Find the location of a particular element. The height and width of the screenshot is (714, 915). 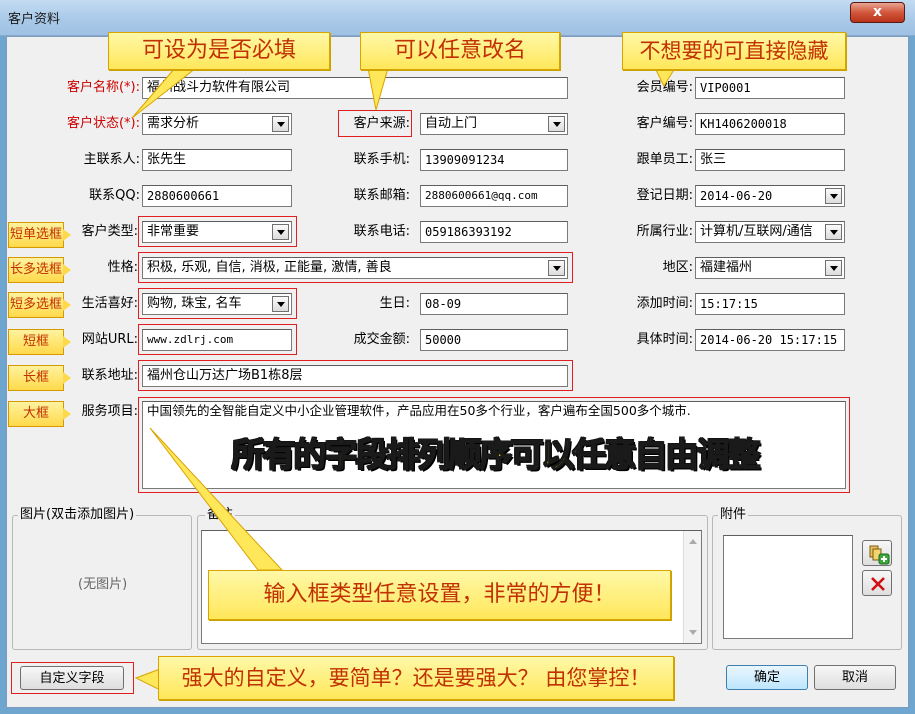

callout-bottom-pointer is located at coordinates (147, 679).